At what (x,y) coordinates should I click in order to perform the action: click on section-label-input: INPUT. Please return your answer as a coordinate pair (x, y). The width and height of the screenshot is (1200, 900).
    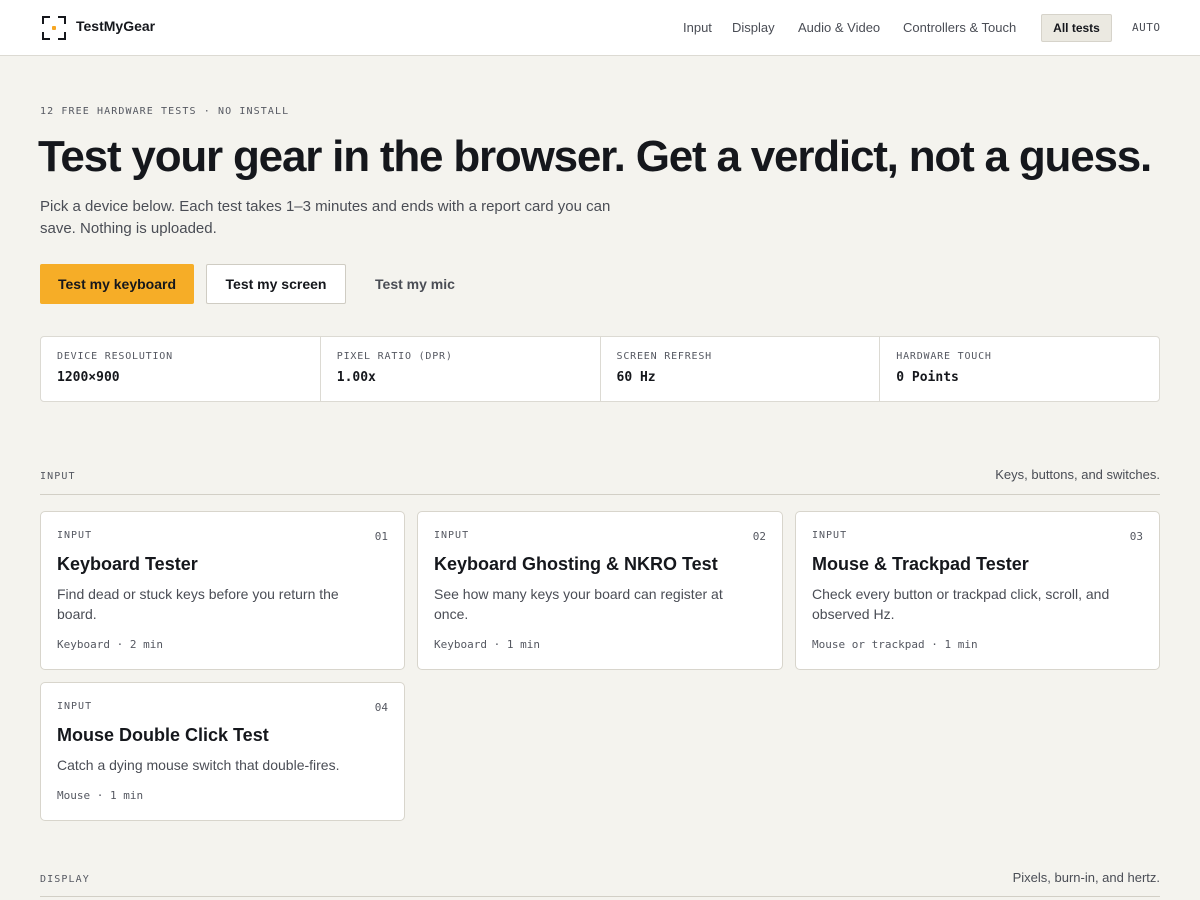
    Looking at the image, I should click on (58, 476).